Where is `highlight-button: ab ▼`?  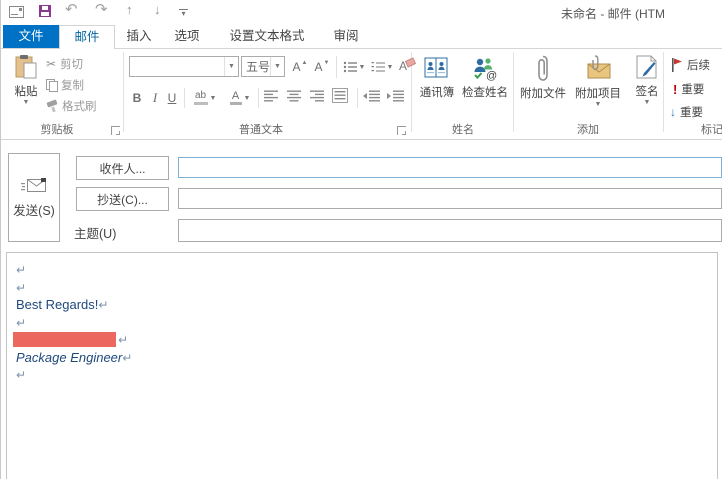 highlight-button: ab ▼ is located at coordinates (205, 98).